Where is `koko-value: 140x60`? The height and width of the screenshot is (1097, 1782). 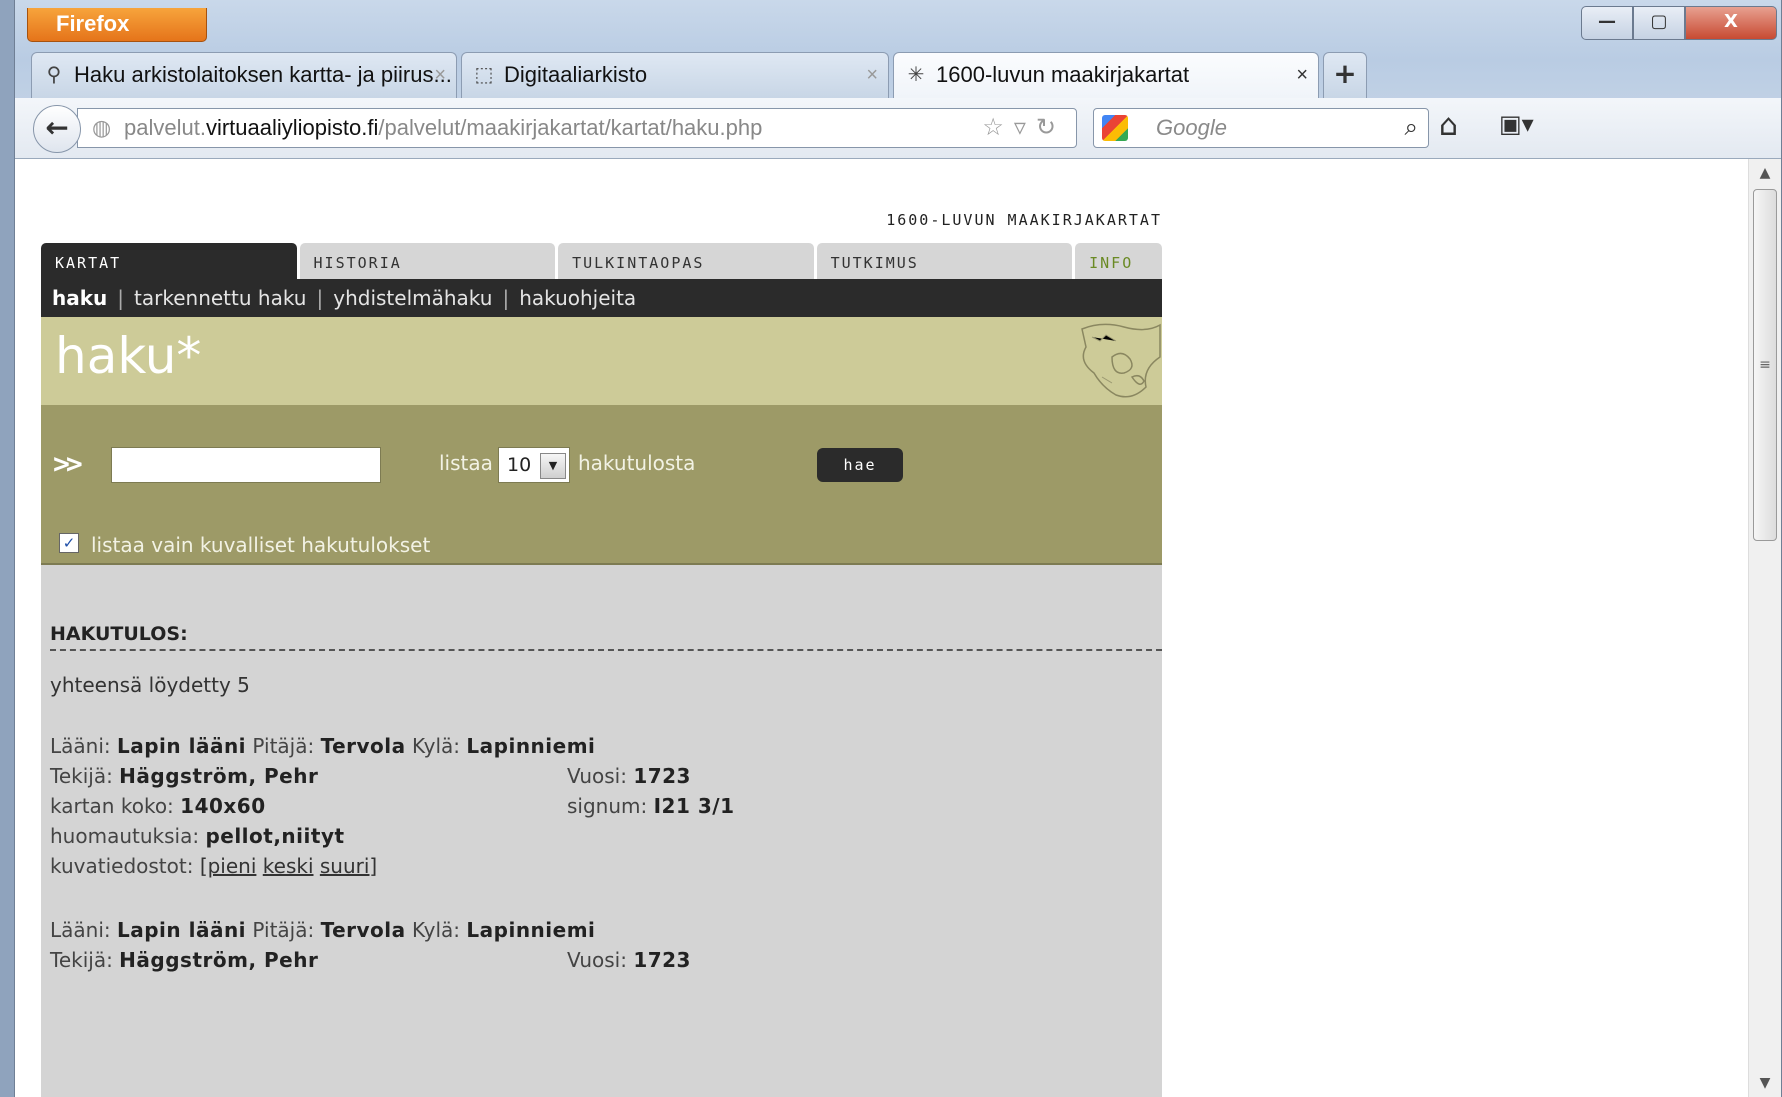
koko-value: 140x60 is located at coordinates (223, 806).